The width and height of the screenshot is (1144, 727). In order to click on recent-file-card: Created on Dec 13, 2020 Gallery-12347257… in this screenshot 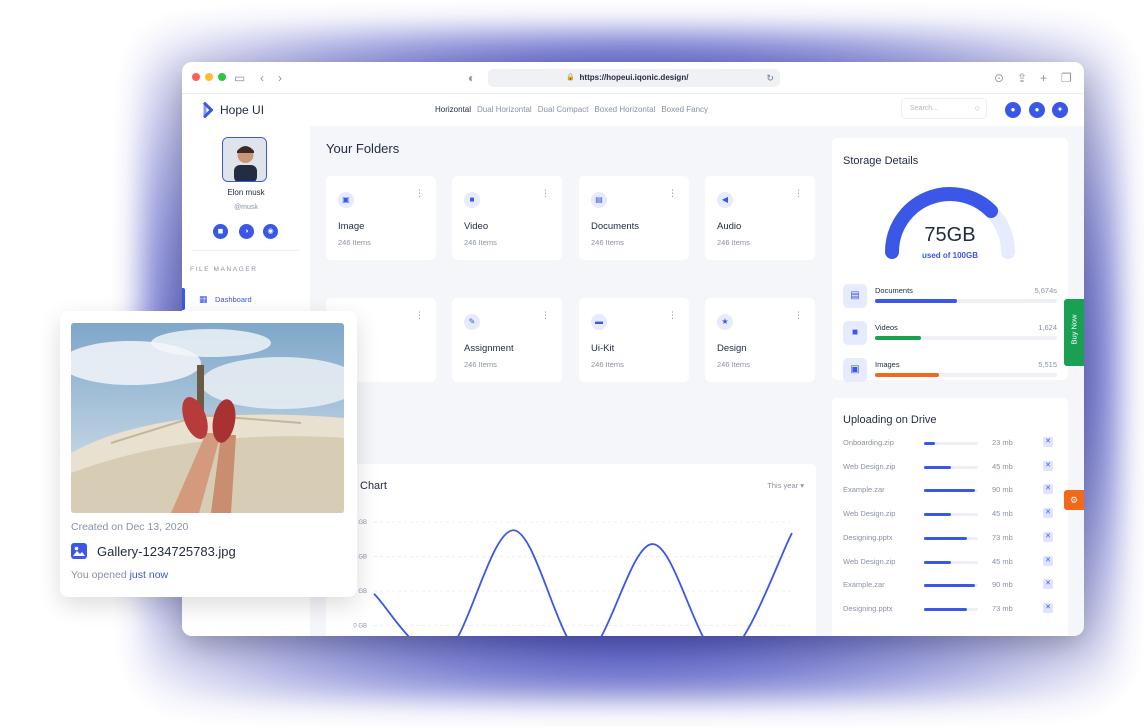, I will do `click(208, 454)`.